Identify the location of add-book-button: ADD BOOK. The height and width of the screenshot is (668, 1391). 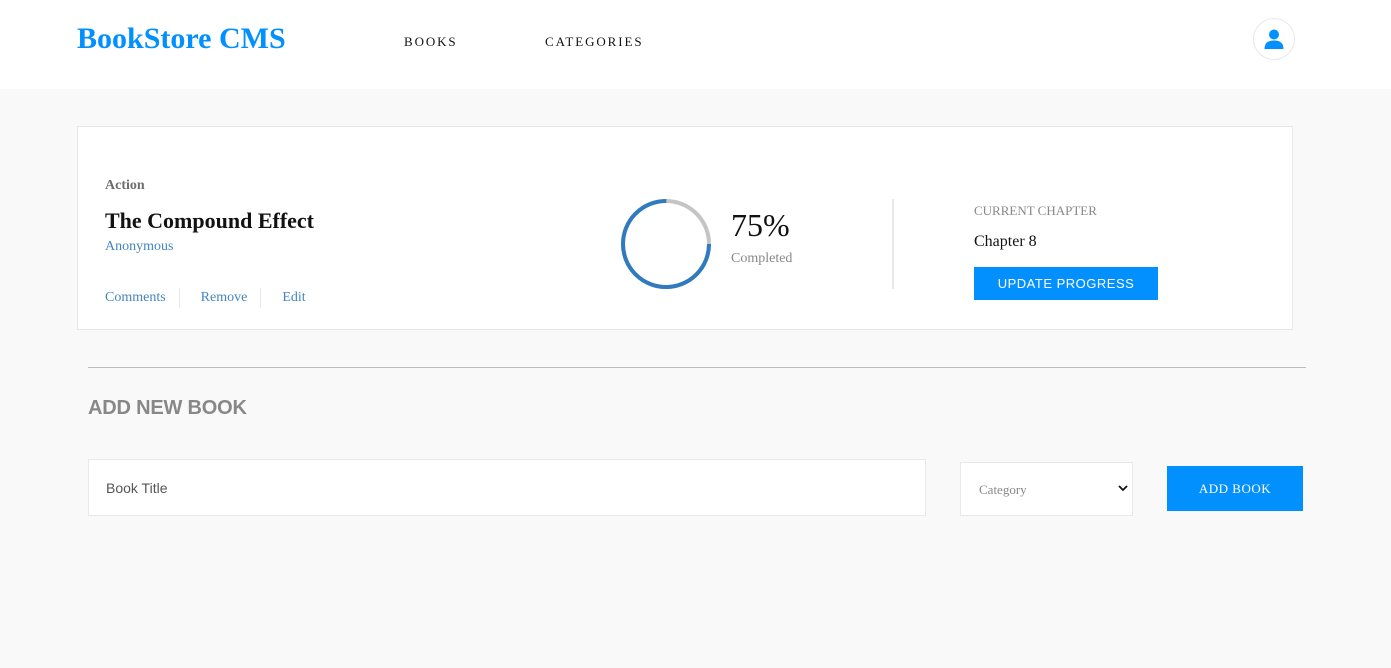
(1235, 488).